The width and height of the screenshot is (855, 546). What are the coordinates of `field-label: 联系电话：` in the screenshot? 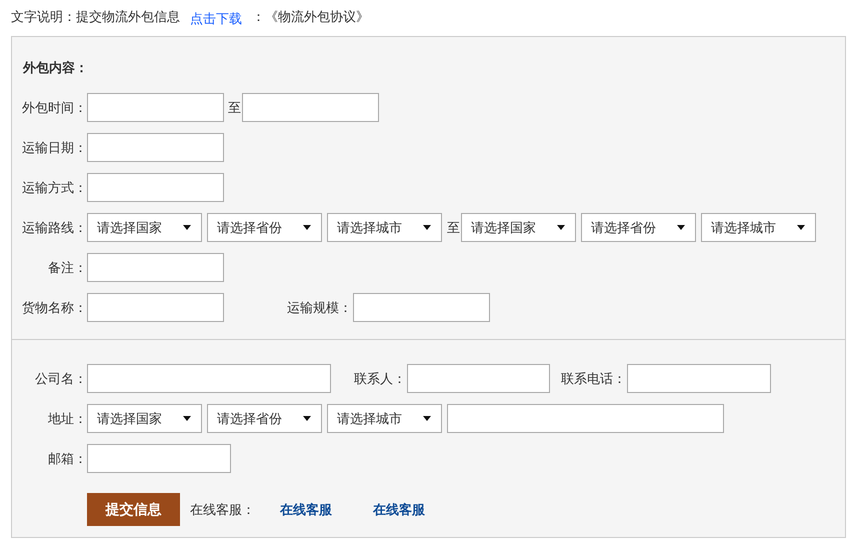 It's located at (594, 379).